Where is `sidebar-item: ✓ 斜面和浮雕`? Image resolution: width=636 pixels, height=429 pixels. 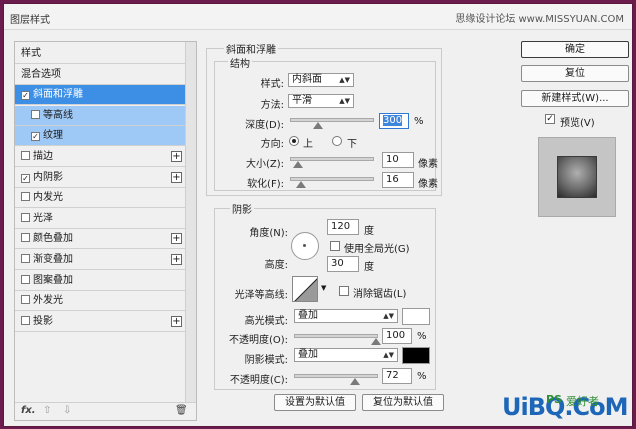
sidebar-item: ✓ 斜面和浮雕 is located at coordinates (100, 95).